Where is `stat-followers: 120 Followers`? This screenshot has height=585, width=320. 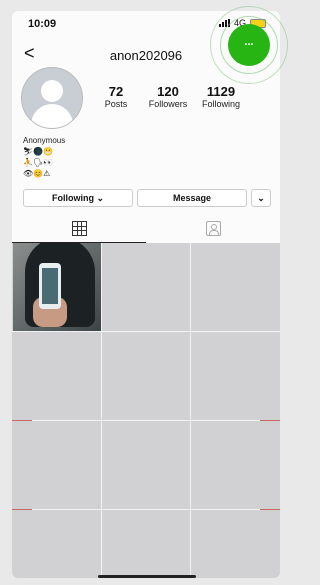
stat-followers: 120 Followers is located at coordinates (168, 96).